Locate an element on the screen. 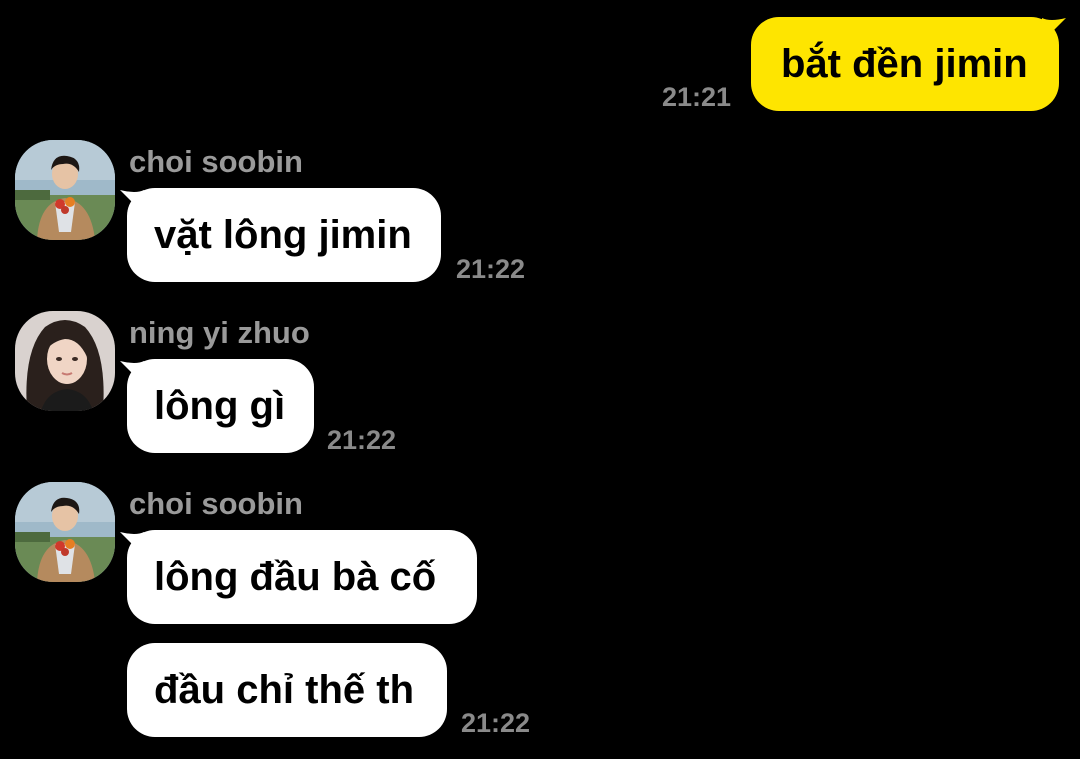 This screenshot has width=1080, height=759. message-text: vặt lông jimin is located at coordinates (283, 235).